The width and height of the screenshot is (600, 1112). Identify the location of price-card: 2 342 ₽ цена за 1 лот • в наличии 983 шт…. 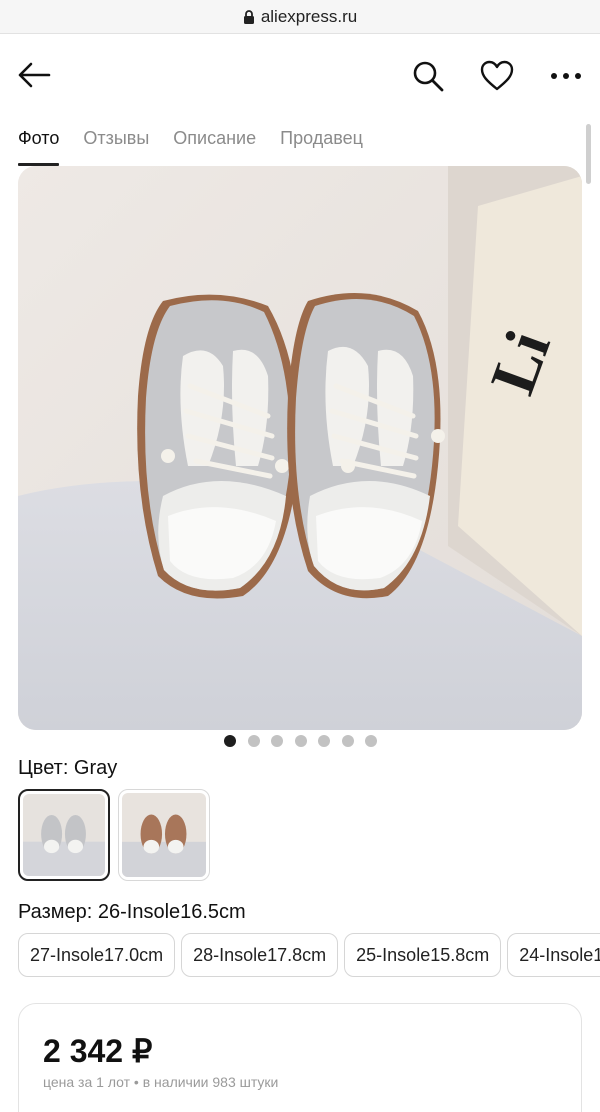
(300, 1057).